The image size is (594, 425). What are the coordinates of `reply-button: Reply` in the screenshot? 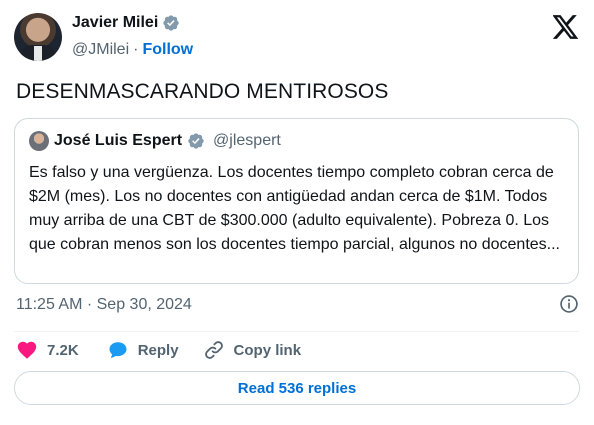 It's located at (143, 350).